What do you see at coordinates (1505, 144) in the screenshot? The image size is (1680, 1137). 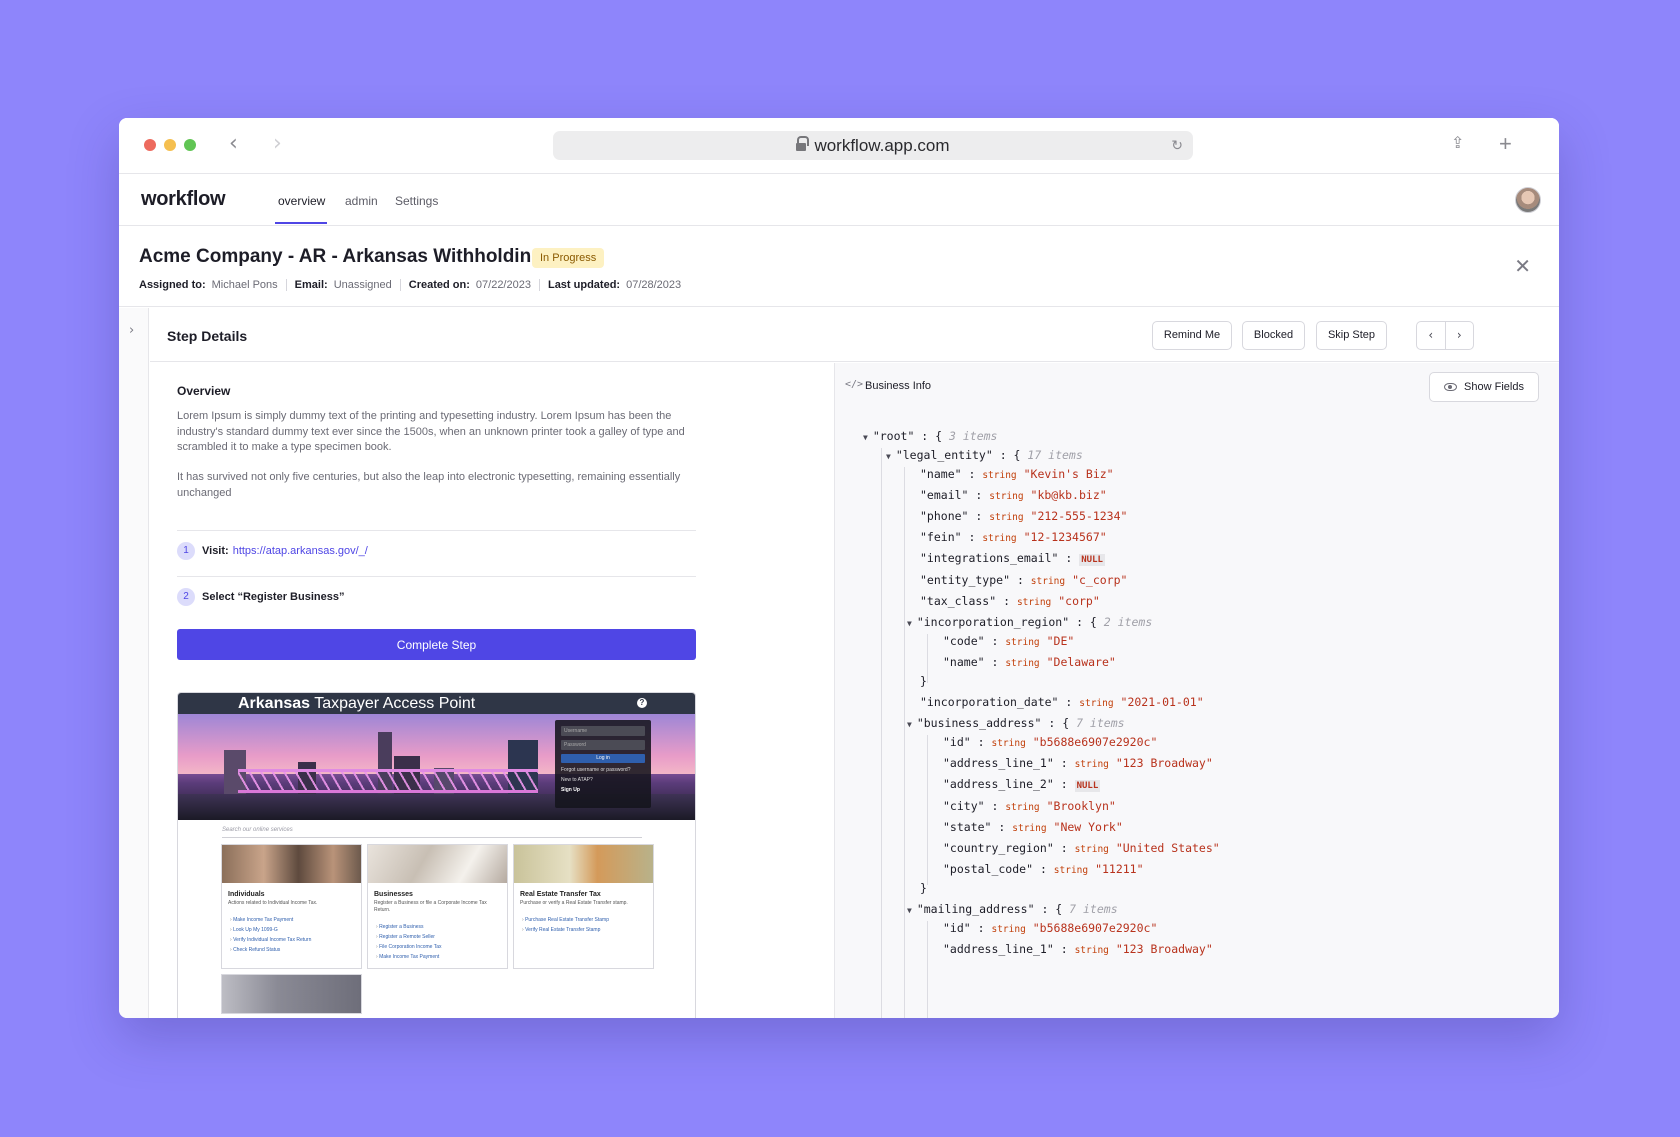 I see `new-tab-icon: +` at bounding box center [1505, 144].